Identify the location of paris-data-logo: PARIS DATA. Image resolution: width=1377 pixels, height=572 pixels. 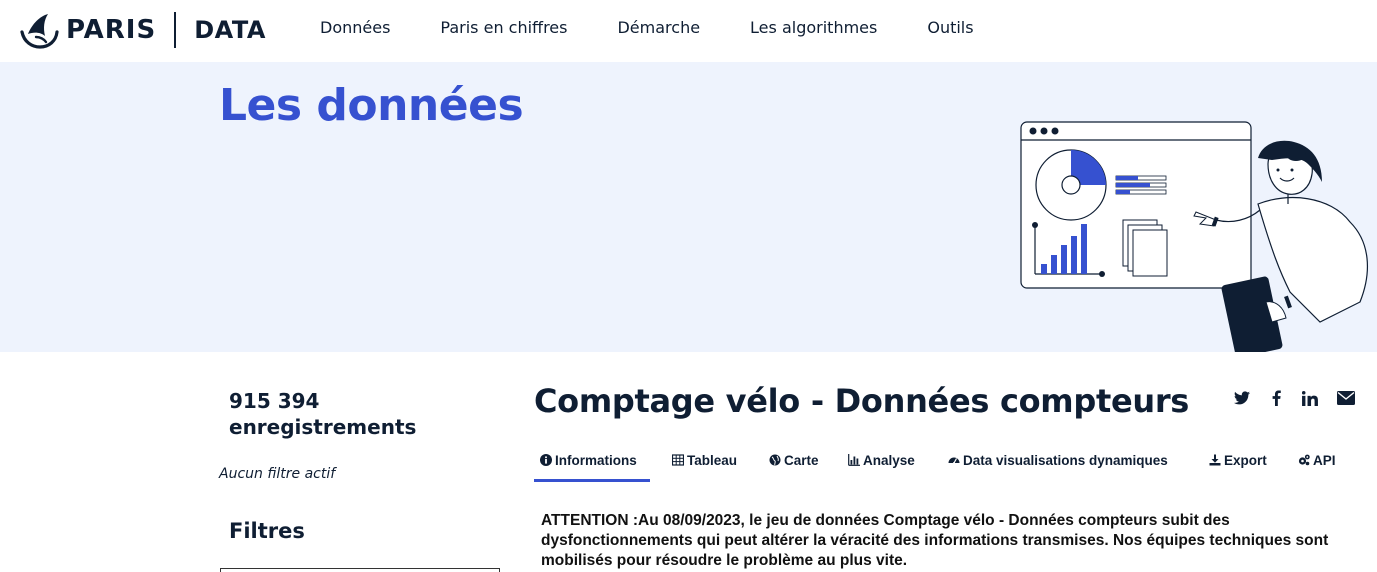
(142, 30).